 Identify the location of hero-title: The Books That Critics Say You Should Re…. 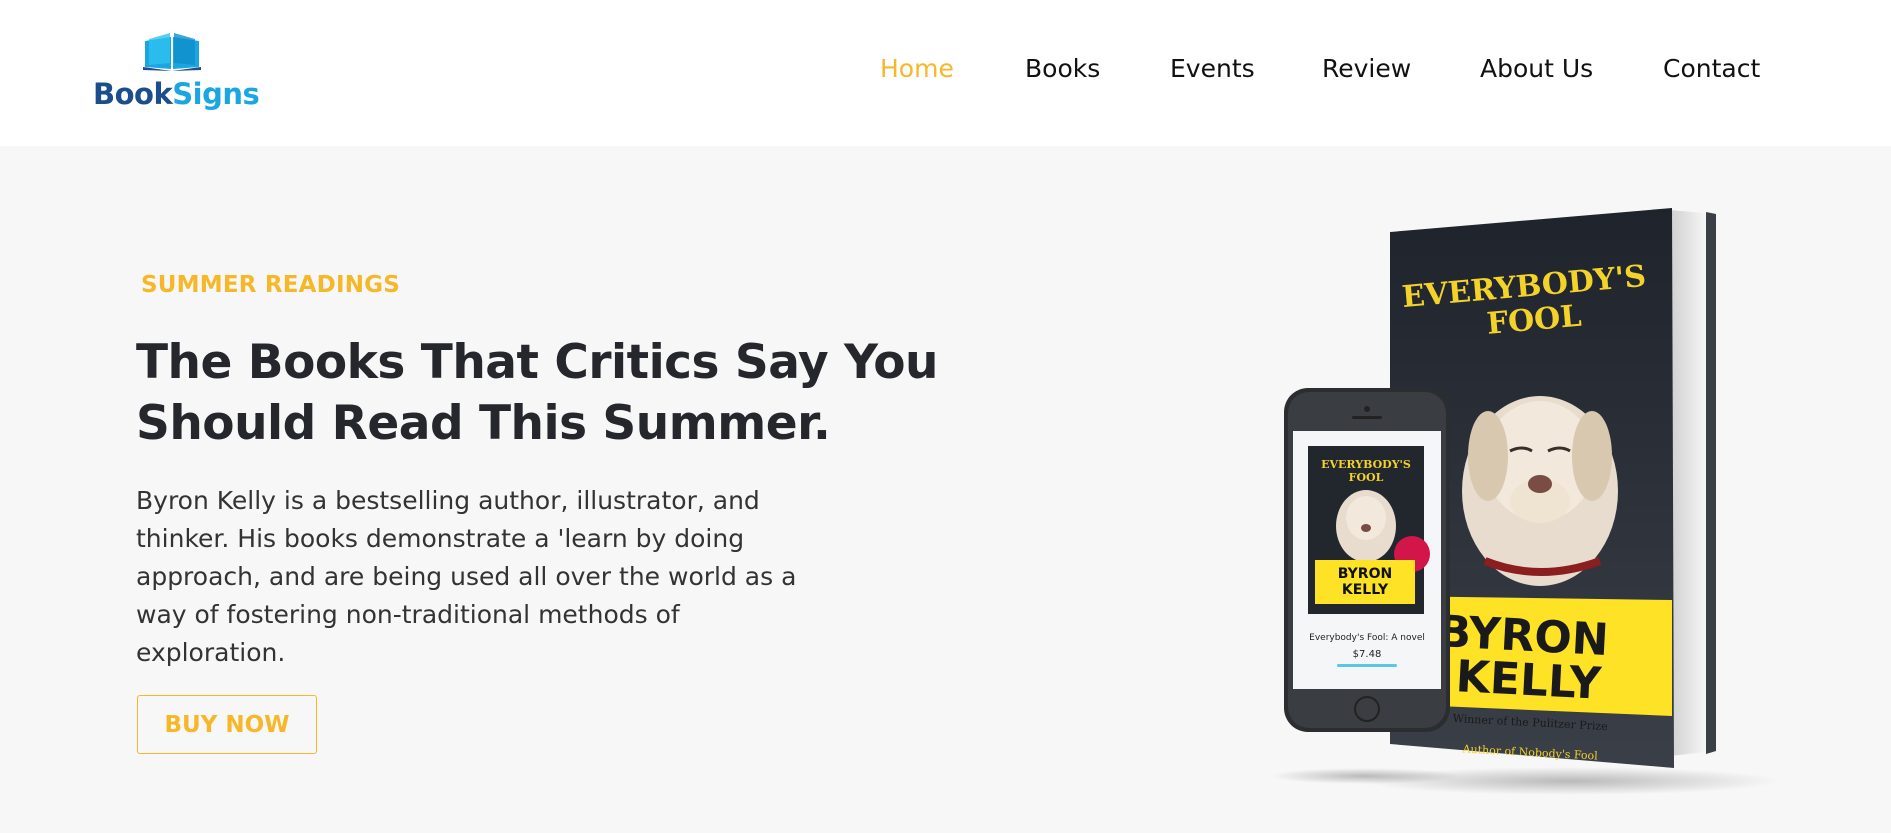
(556, 393).